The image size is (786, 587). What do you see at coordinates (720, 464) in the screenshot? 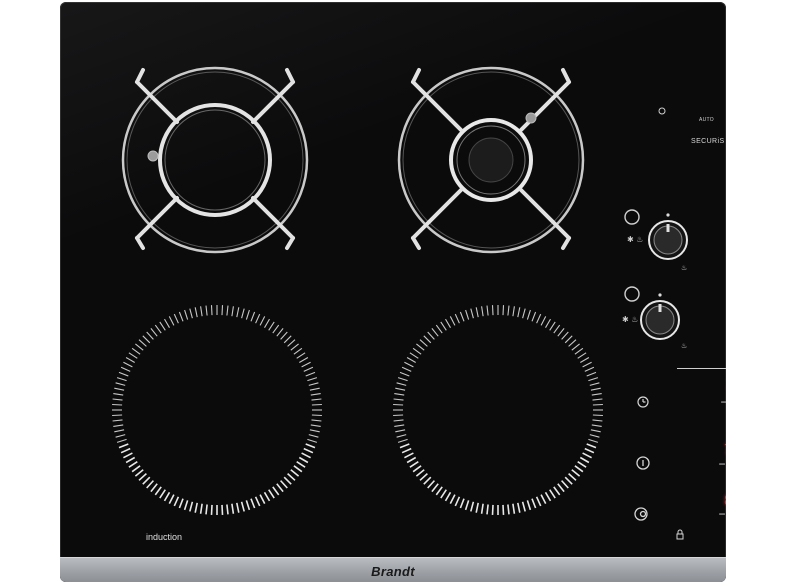
I see `zone1-minus-button: −` at bounding box center [720, 464].